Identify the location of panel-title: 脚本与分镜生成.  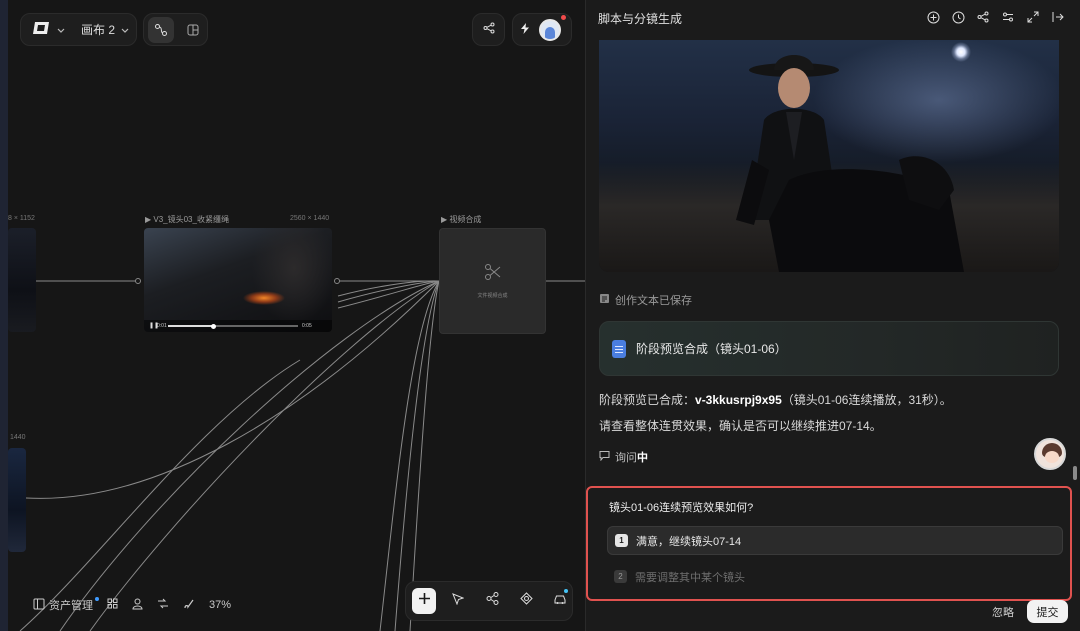
(640, 19).